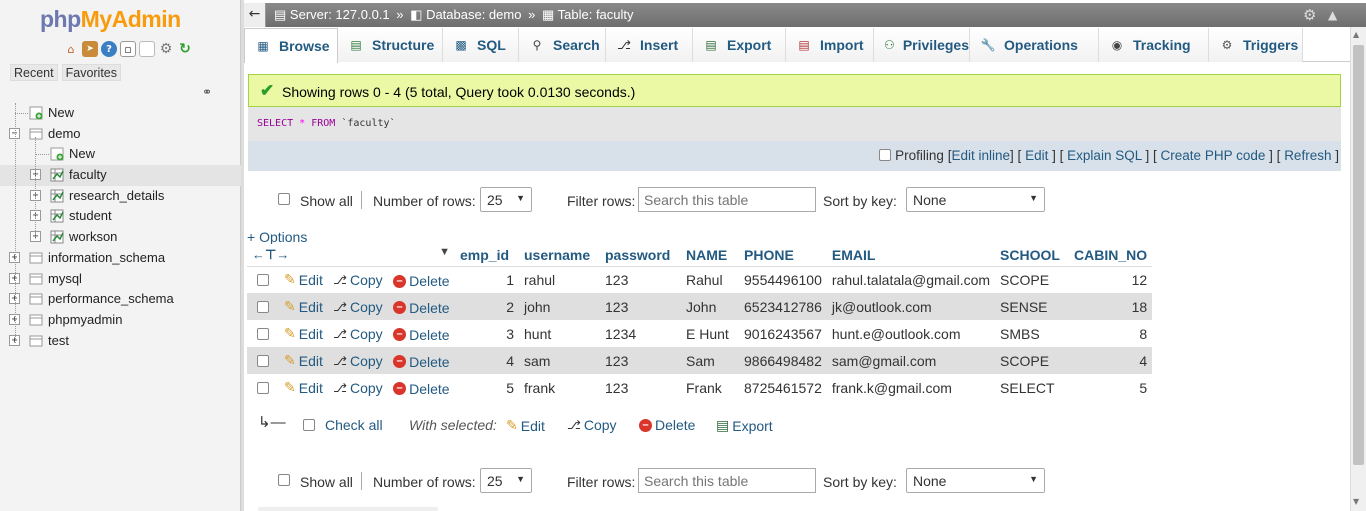  I want to click on column-resize-arrows-icon: ←⊤→, so click(270, 254).